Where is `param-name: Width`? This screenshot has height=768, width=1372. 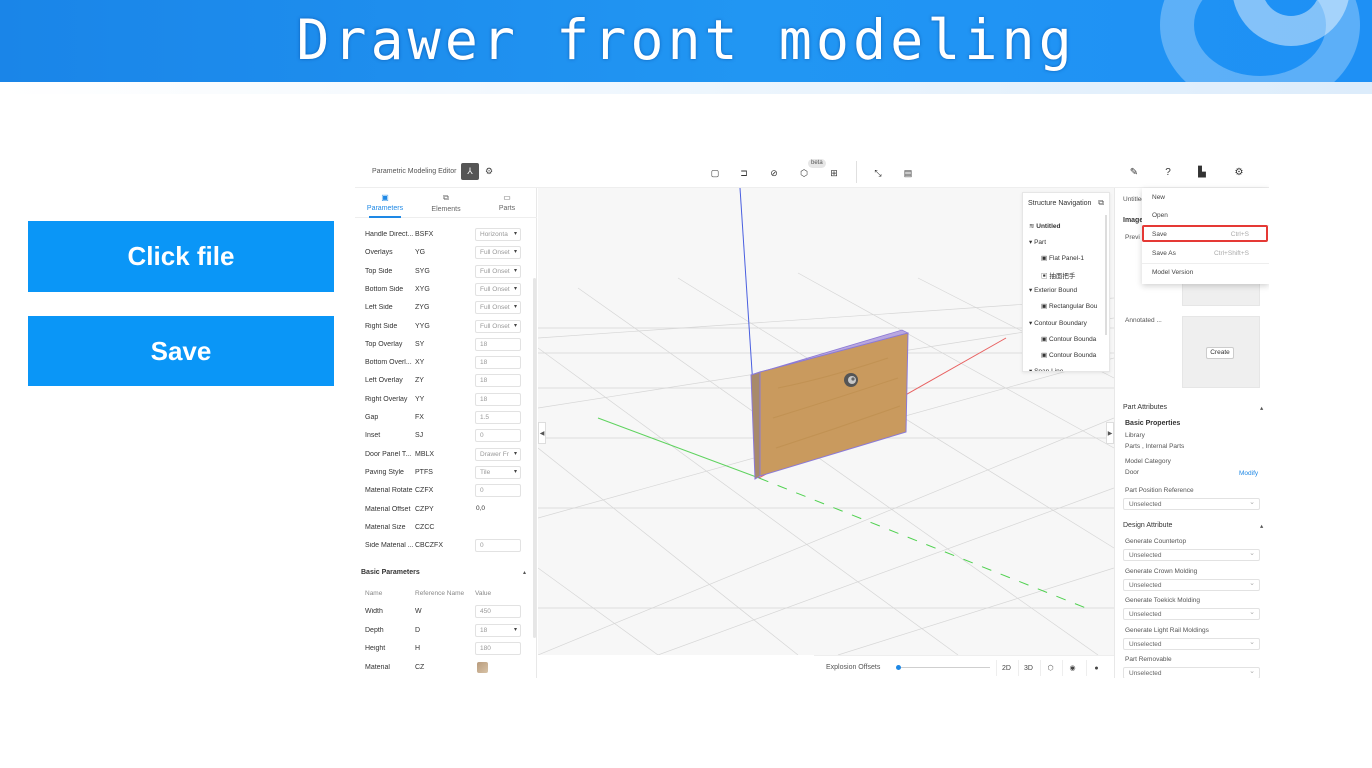
param-name: Width is located at coordinates (374, 611).